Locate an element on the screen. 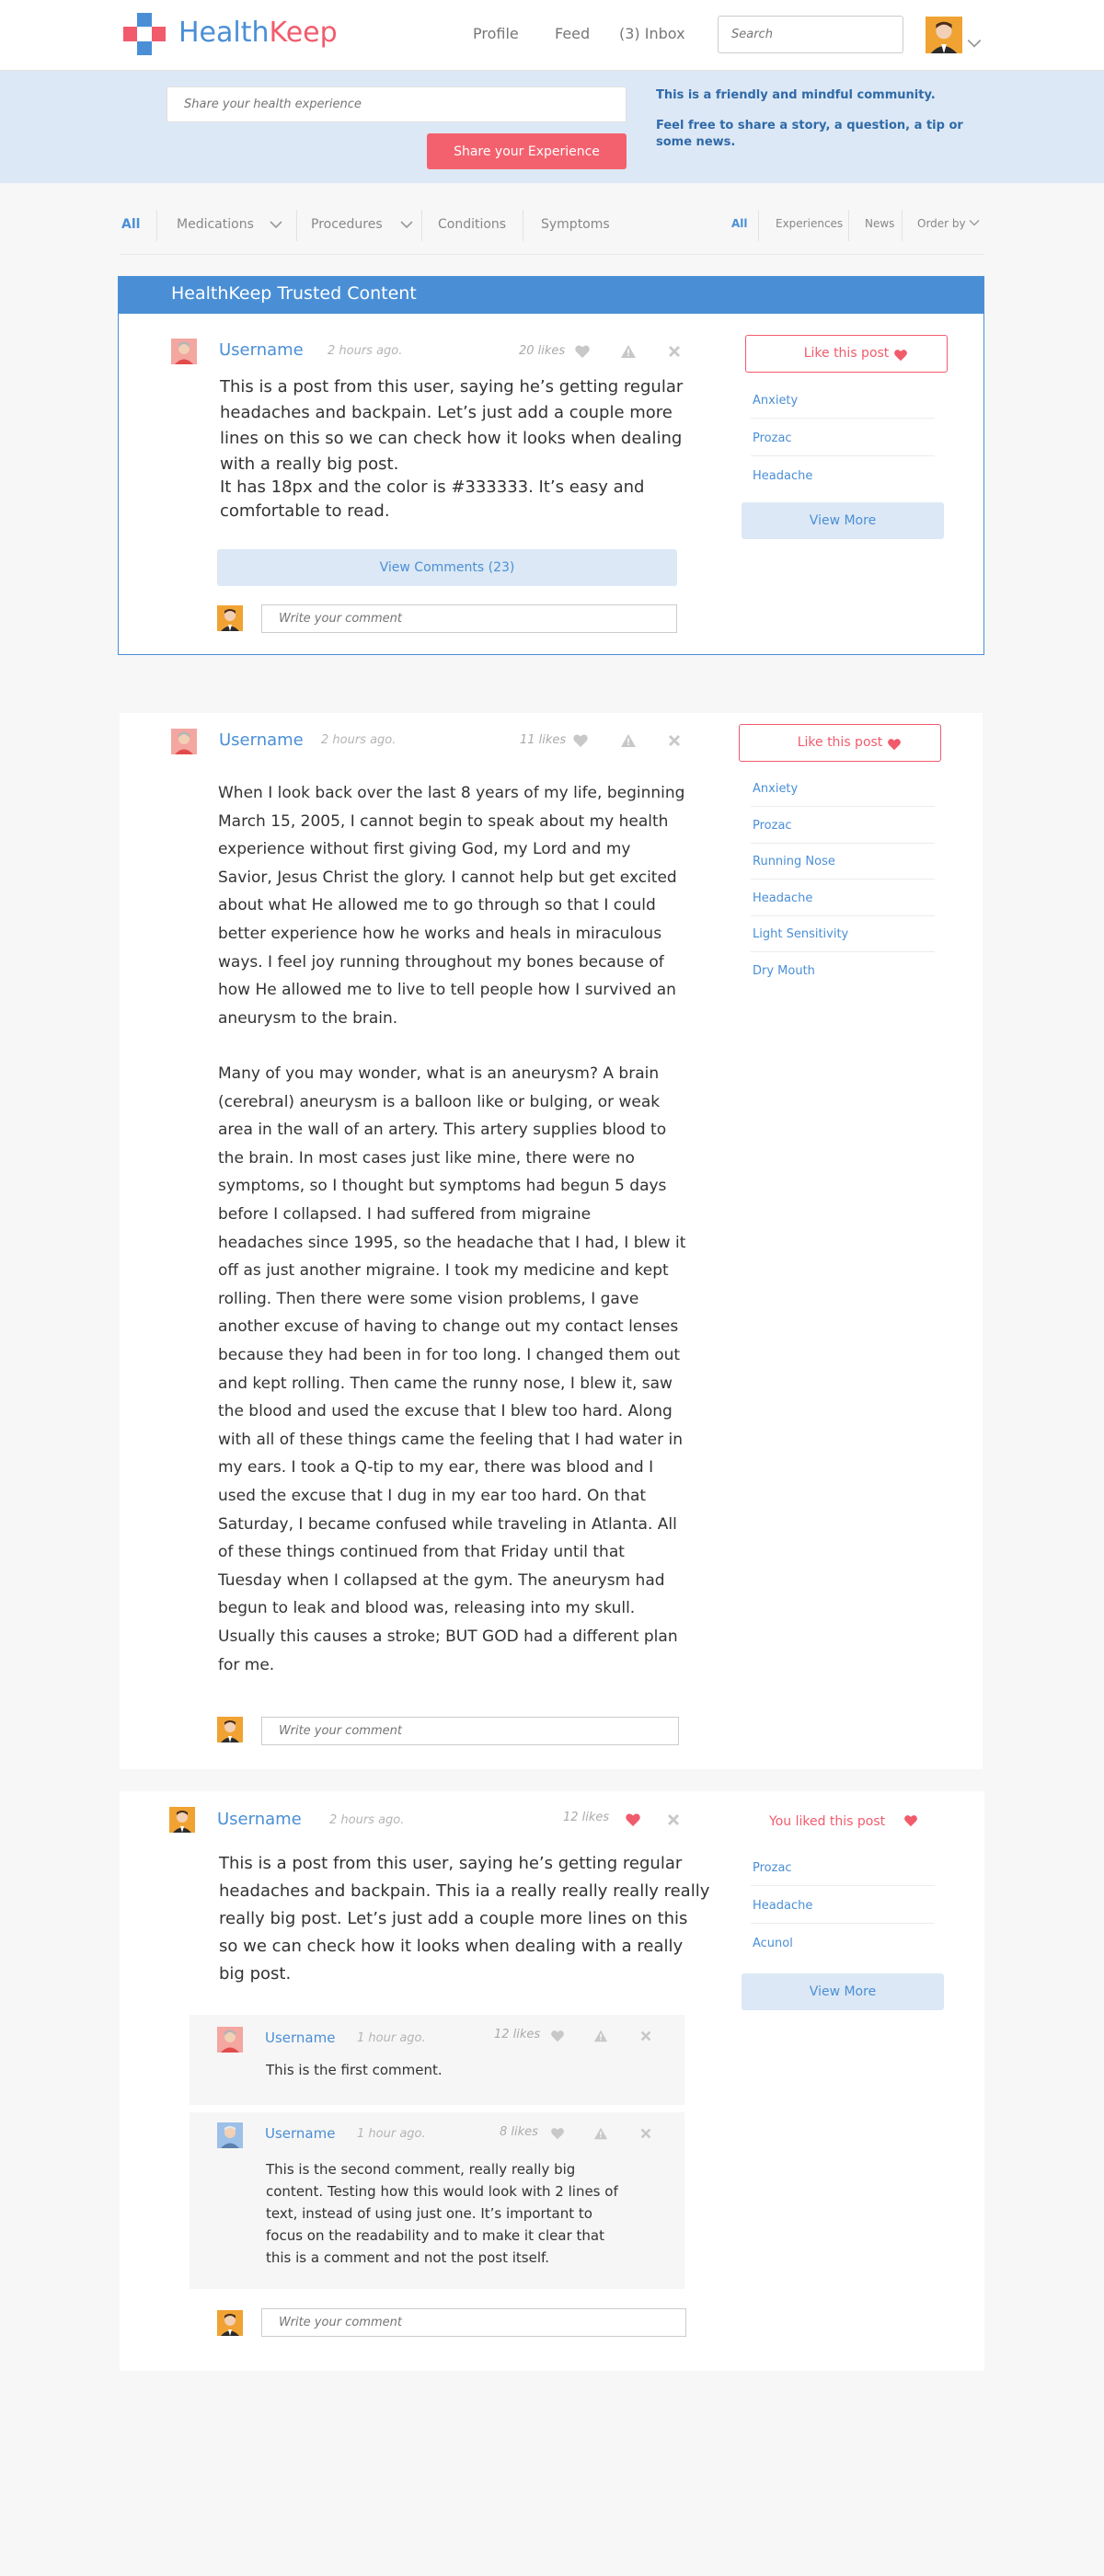  tag-link: Acunol is located at coordinates (773, 1943).